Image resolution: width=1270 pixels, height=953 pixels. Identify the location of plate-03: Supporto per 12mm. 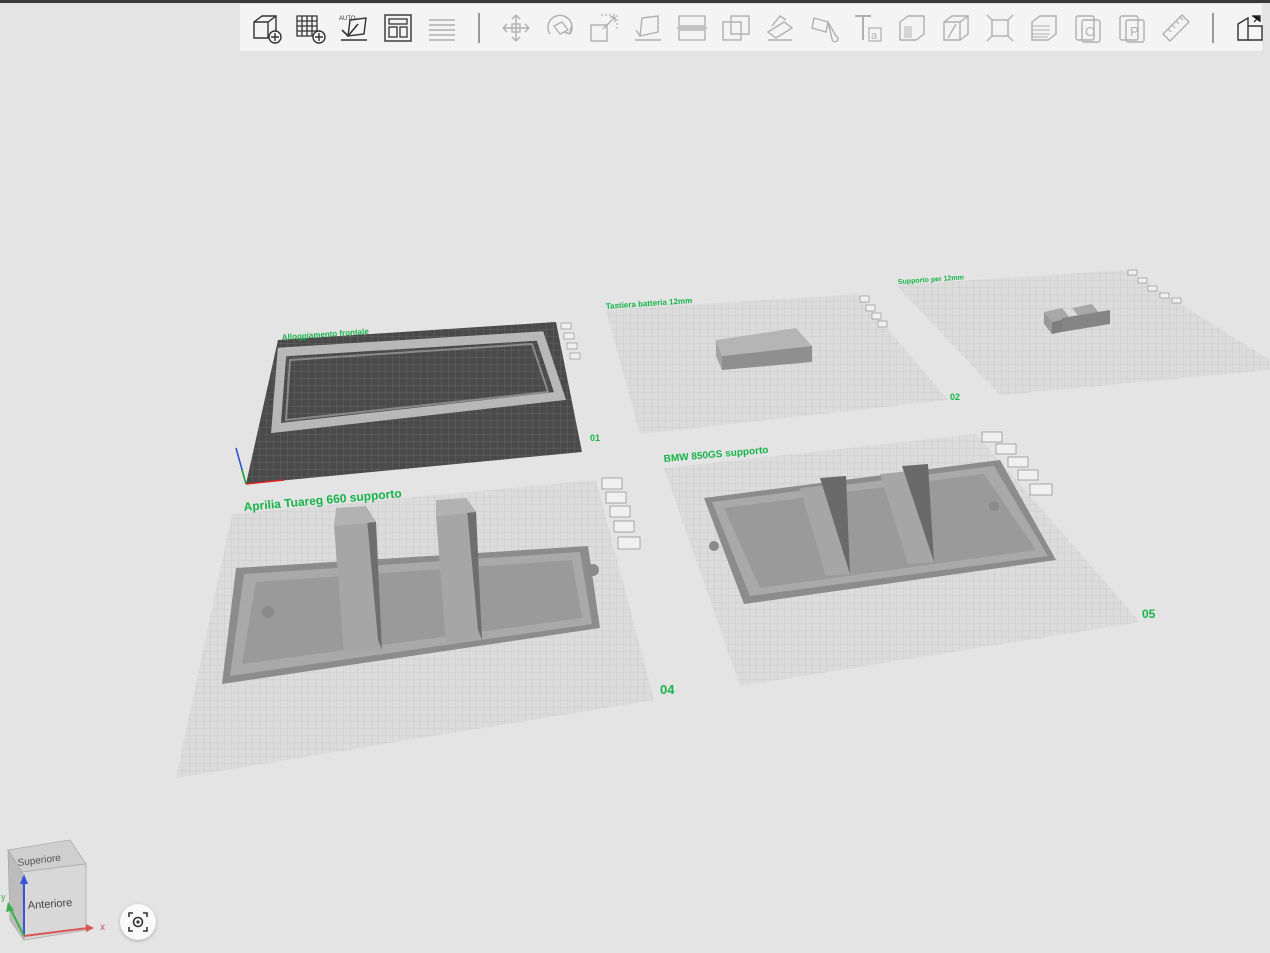
(1083, 332).